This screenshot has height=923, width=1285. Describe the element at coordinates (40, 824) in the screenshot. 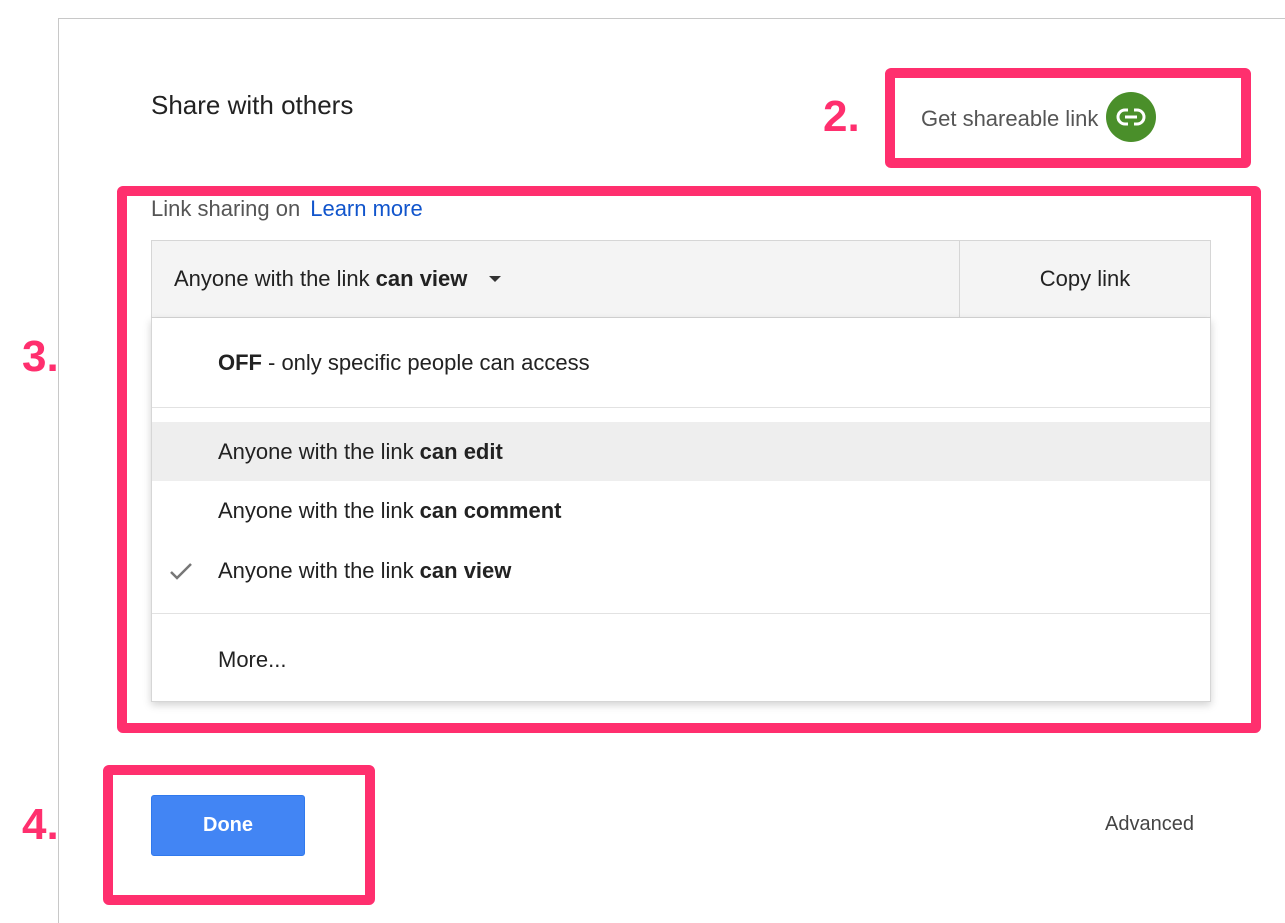

I see `step-number-4: 4.` at that location.